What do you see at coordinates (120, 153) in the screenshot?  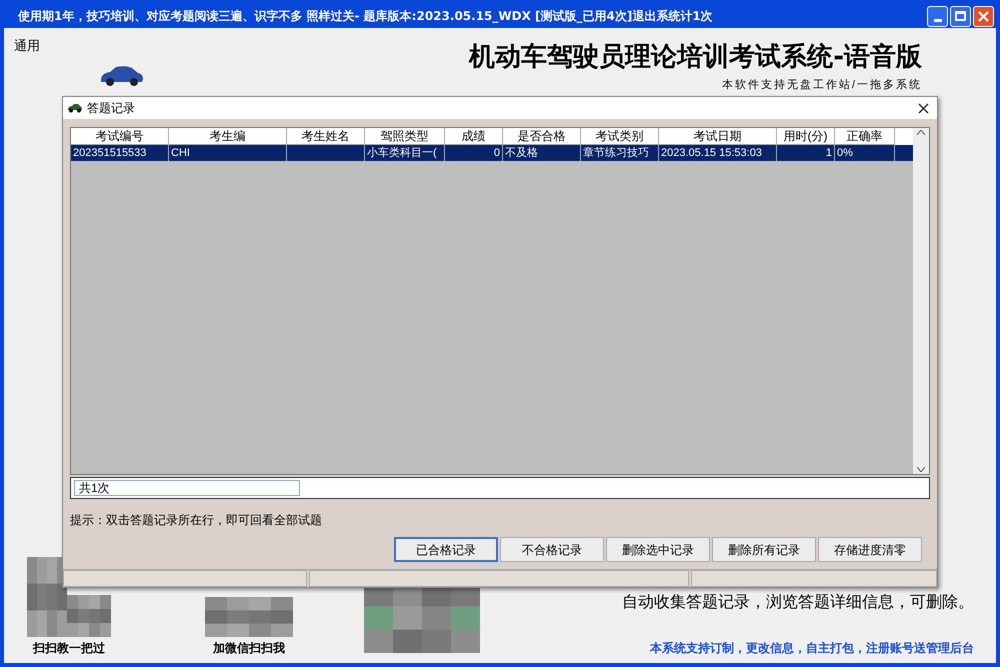 I see `table-cell: 202351515533` at bounding box center [120, 153].